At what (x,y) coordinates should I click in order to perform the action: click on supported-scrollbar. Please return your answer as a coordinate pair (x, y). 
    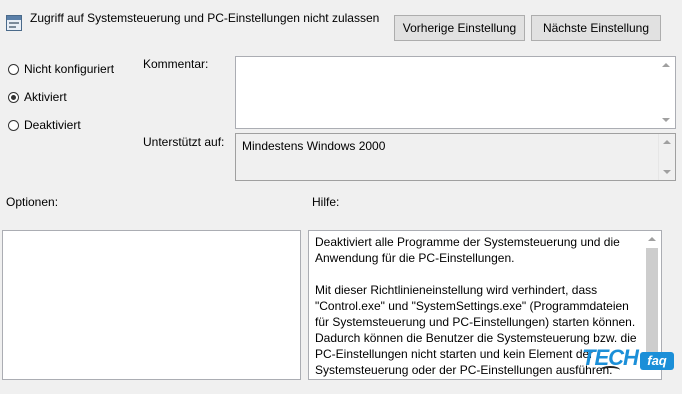
    Looking at the image, I should click on (666, 157).